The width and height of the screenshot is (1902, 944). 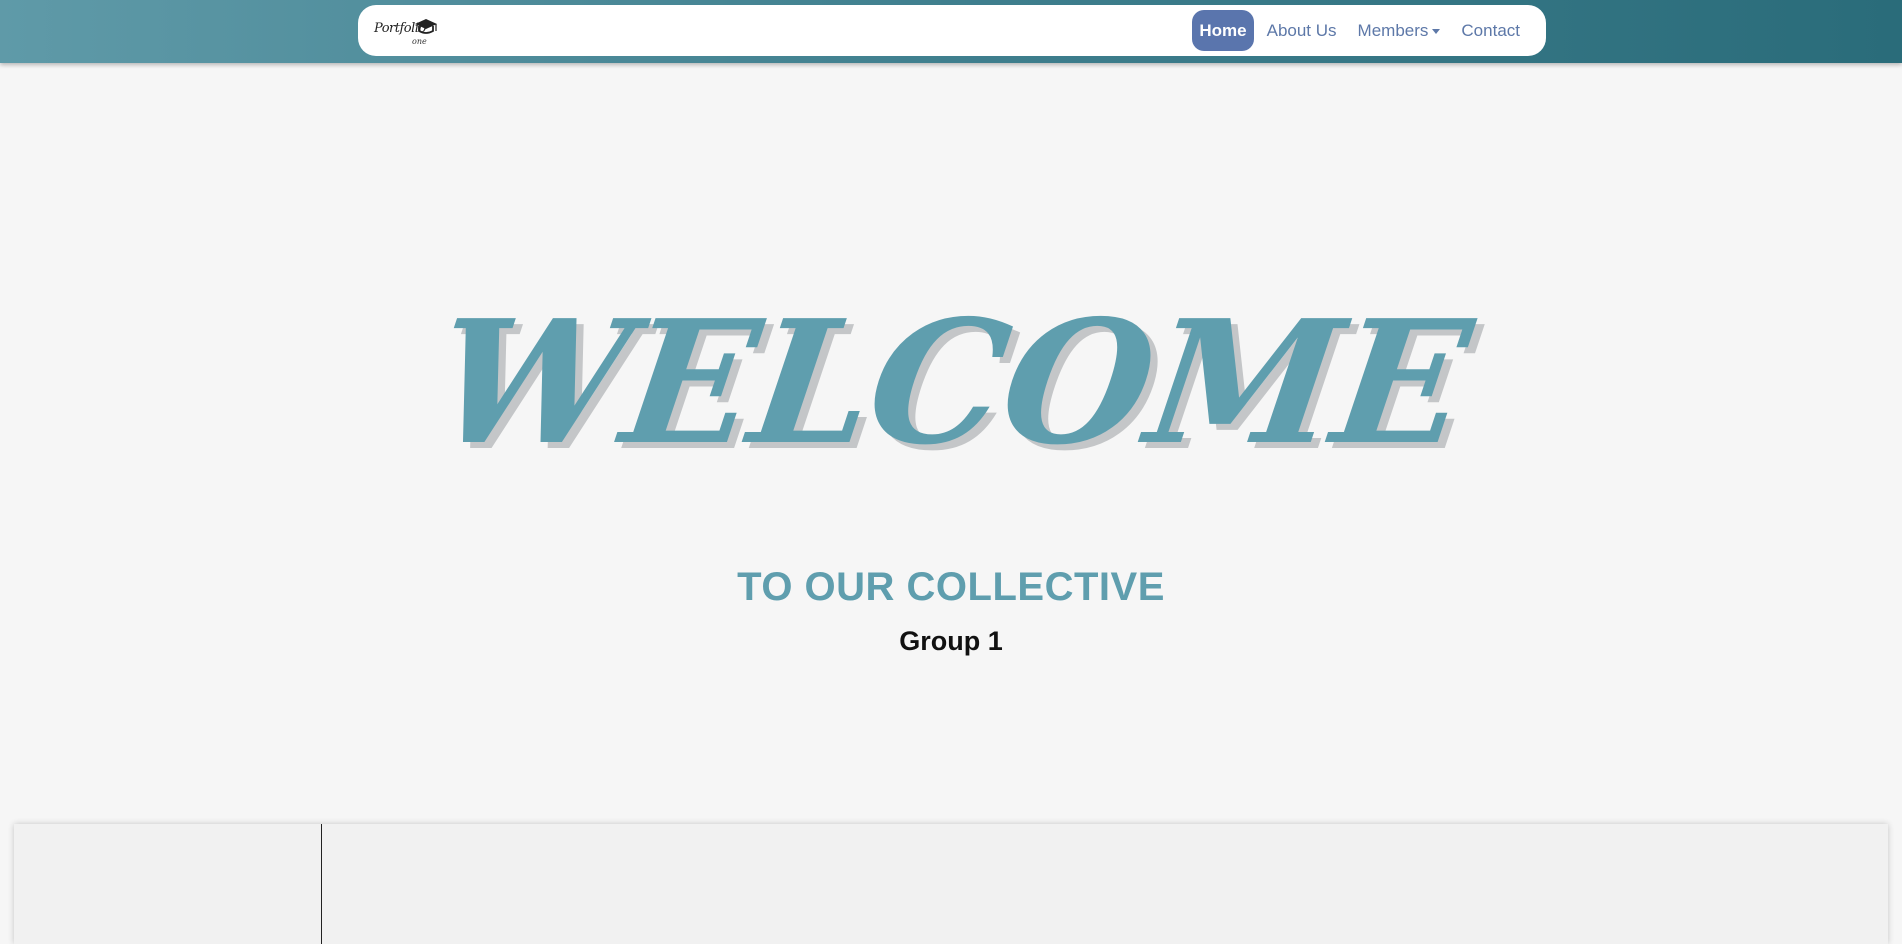 I want to click on nav-contact-label: Contact, so click(x=1490, y=30).